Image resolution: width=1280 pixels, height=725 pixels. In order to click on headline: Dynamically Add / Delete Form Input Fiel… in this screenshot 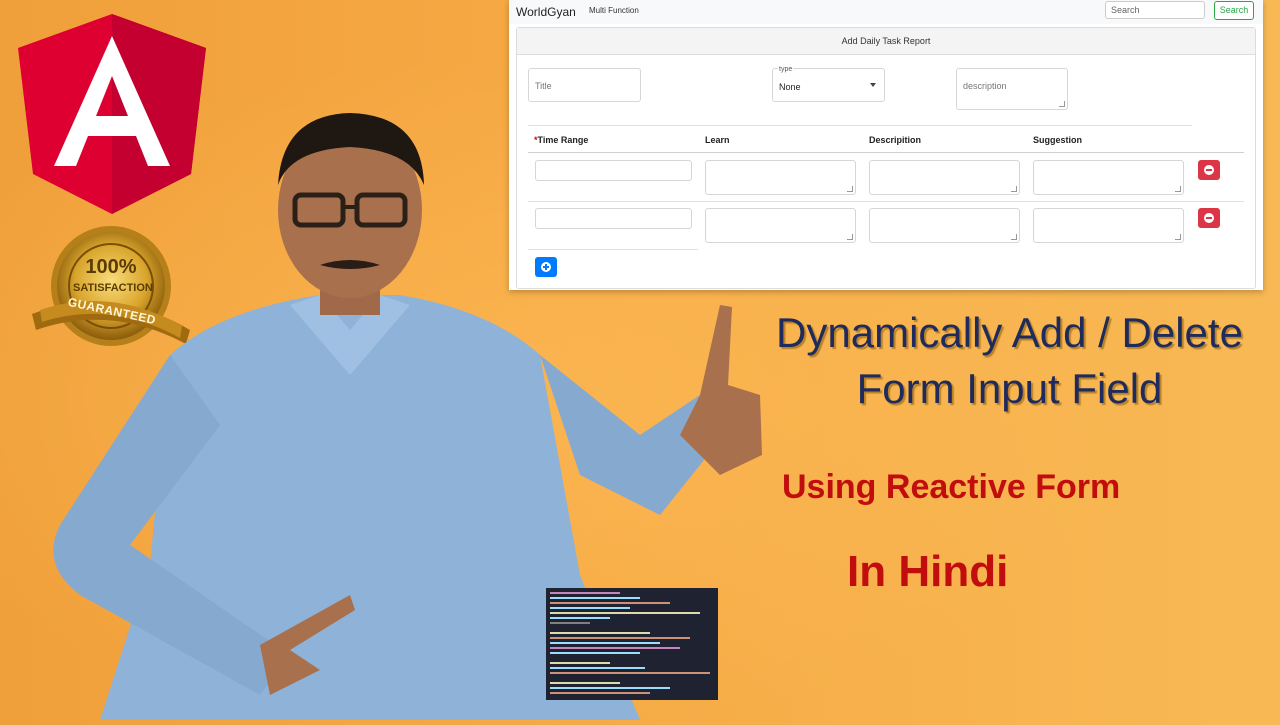, I will do `click(1009, 361)`.